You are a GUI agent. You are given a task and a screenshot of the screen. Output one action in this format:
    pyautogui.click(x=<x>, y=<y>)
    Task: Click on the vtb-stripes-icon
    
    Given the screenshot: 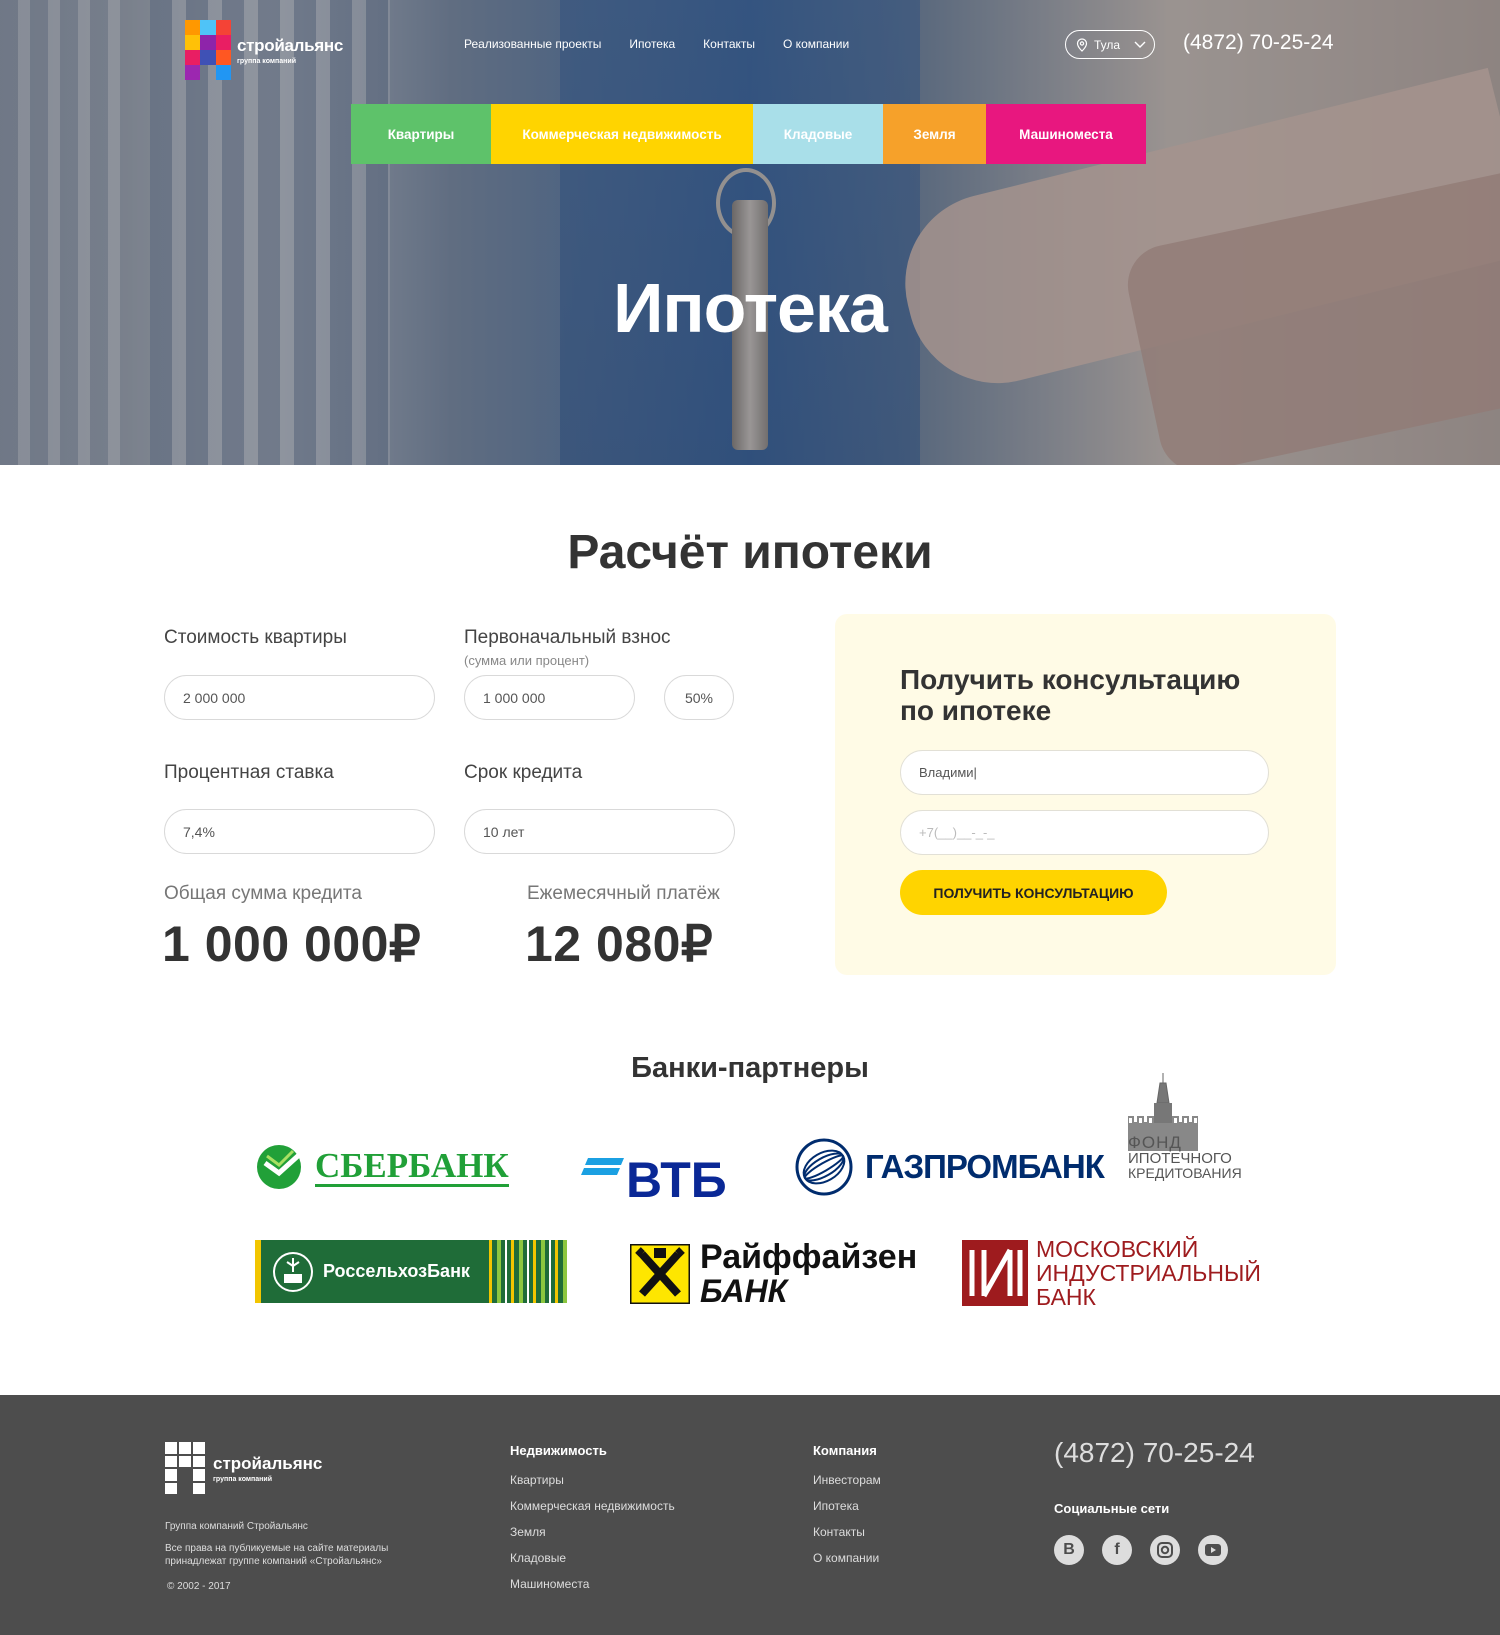 What is the action you would take?
    pyautogui.click(x=602, y=1166)
    